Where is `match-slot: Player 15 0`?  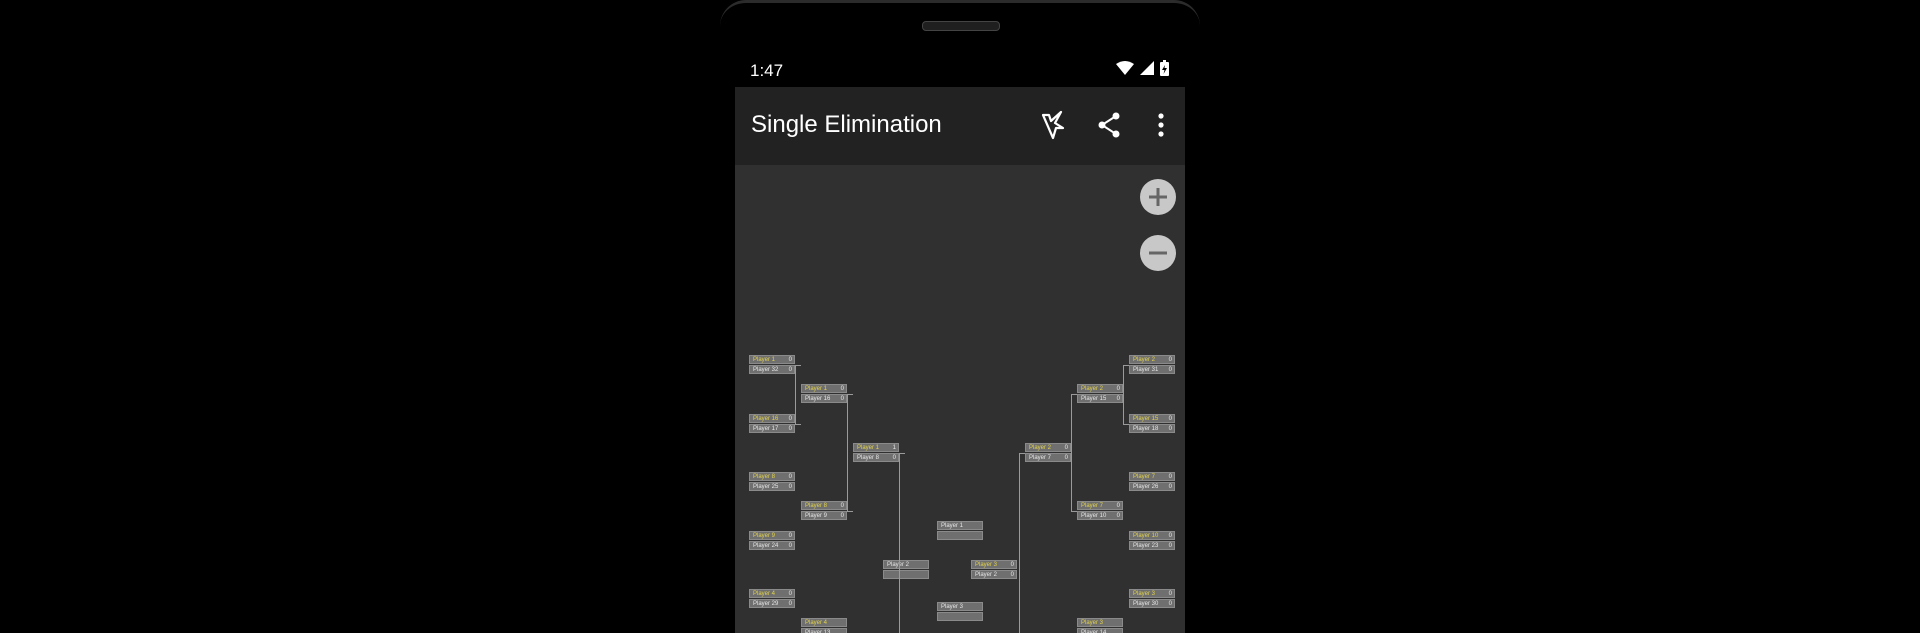
match-slot: Player 15 0 is located at coordinates (1152, 418).